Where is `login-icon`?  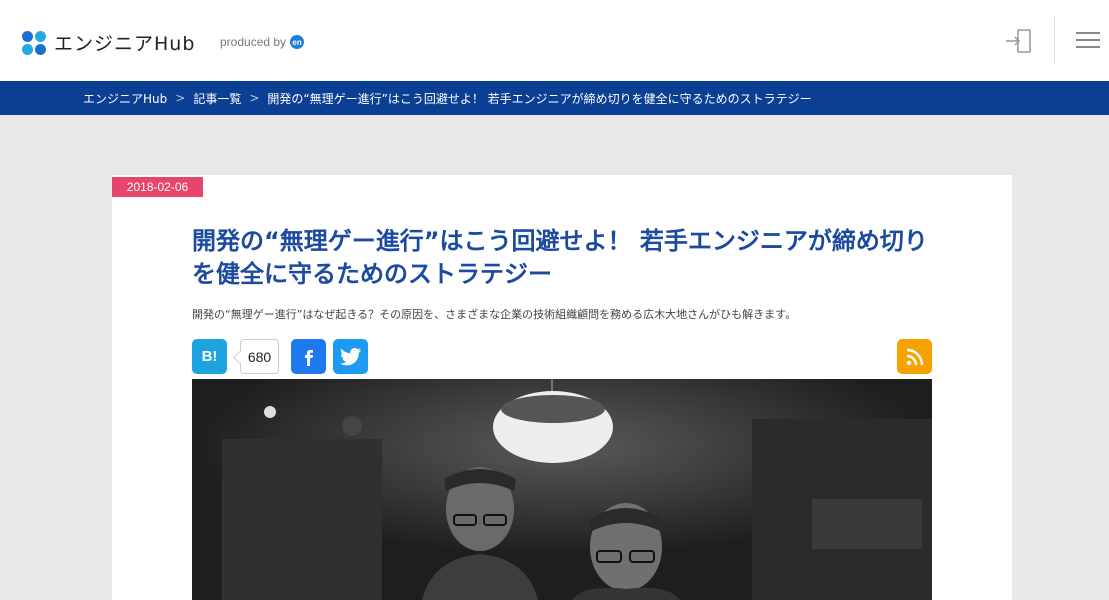 login-icon is located at coordinates (1018, 41).